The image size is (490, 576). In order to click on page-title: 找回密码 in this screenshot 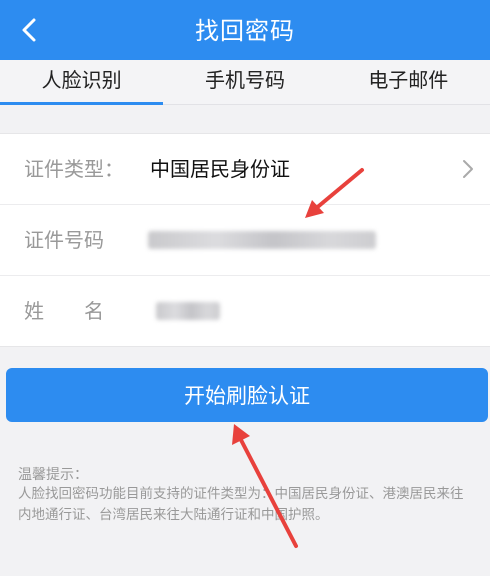, I will do `click(245, 31)`.